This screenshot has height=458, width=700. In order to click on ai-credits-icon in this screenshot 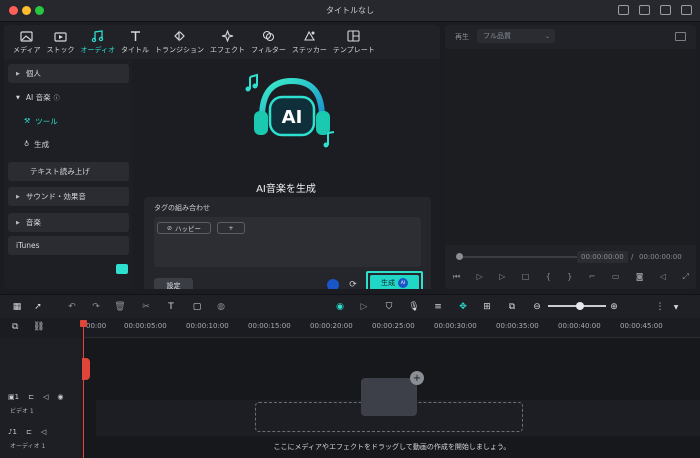, I will do `click(333, 284)`.